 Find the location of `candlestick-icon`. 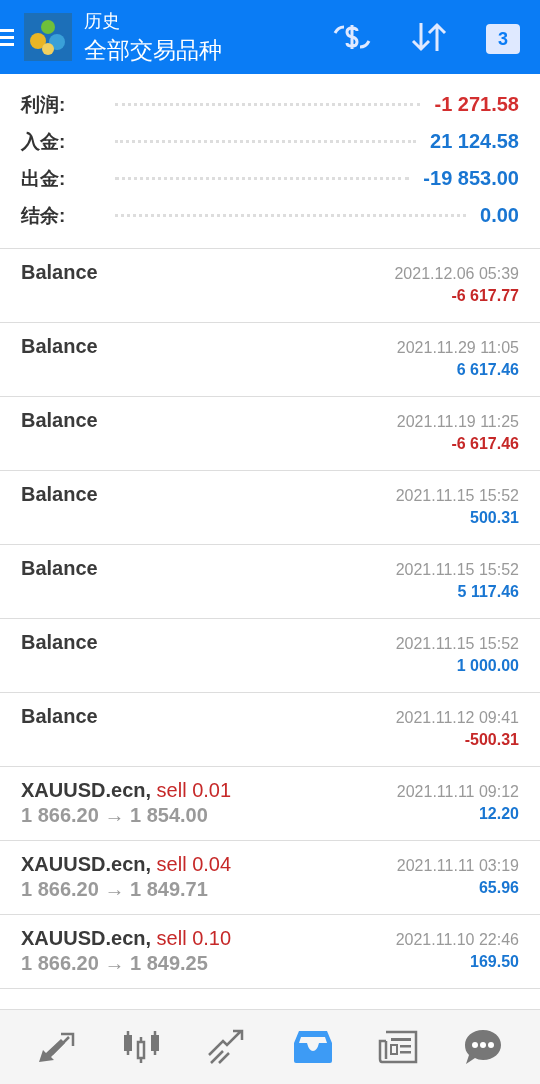

candlestick-icon is located at coordinates (142, 1047).